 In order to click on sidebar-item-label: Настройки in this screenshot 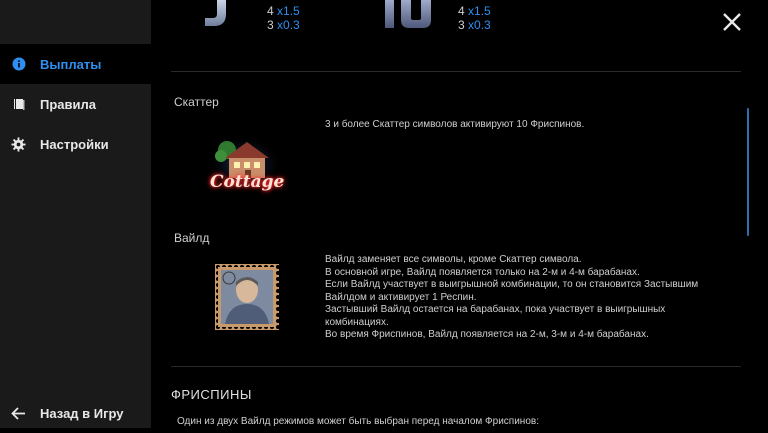, I will do `click(74, 144)`.